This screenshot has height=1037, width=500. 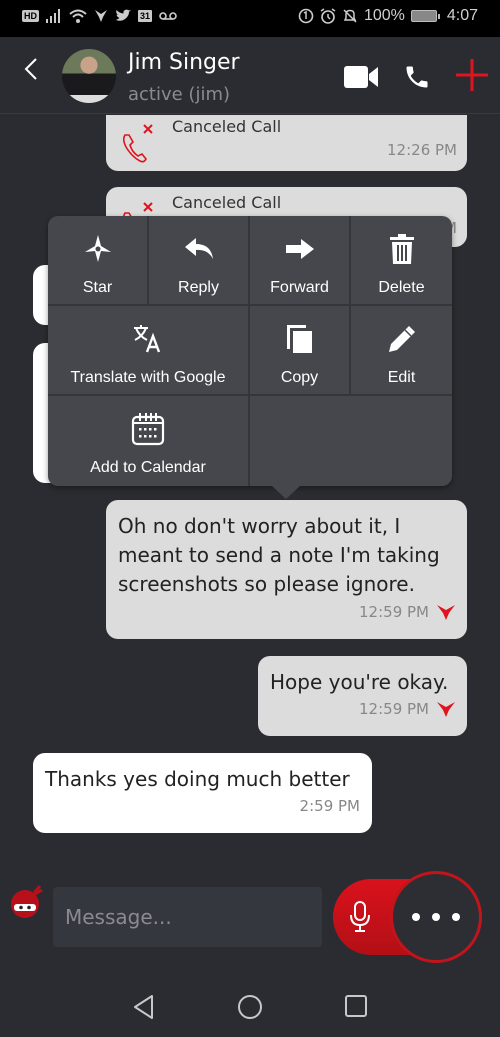 I want to click on calendar-notification-icon: 31, so click(x=145, y=16).